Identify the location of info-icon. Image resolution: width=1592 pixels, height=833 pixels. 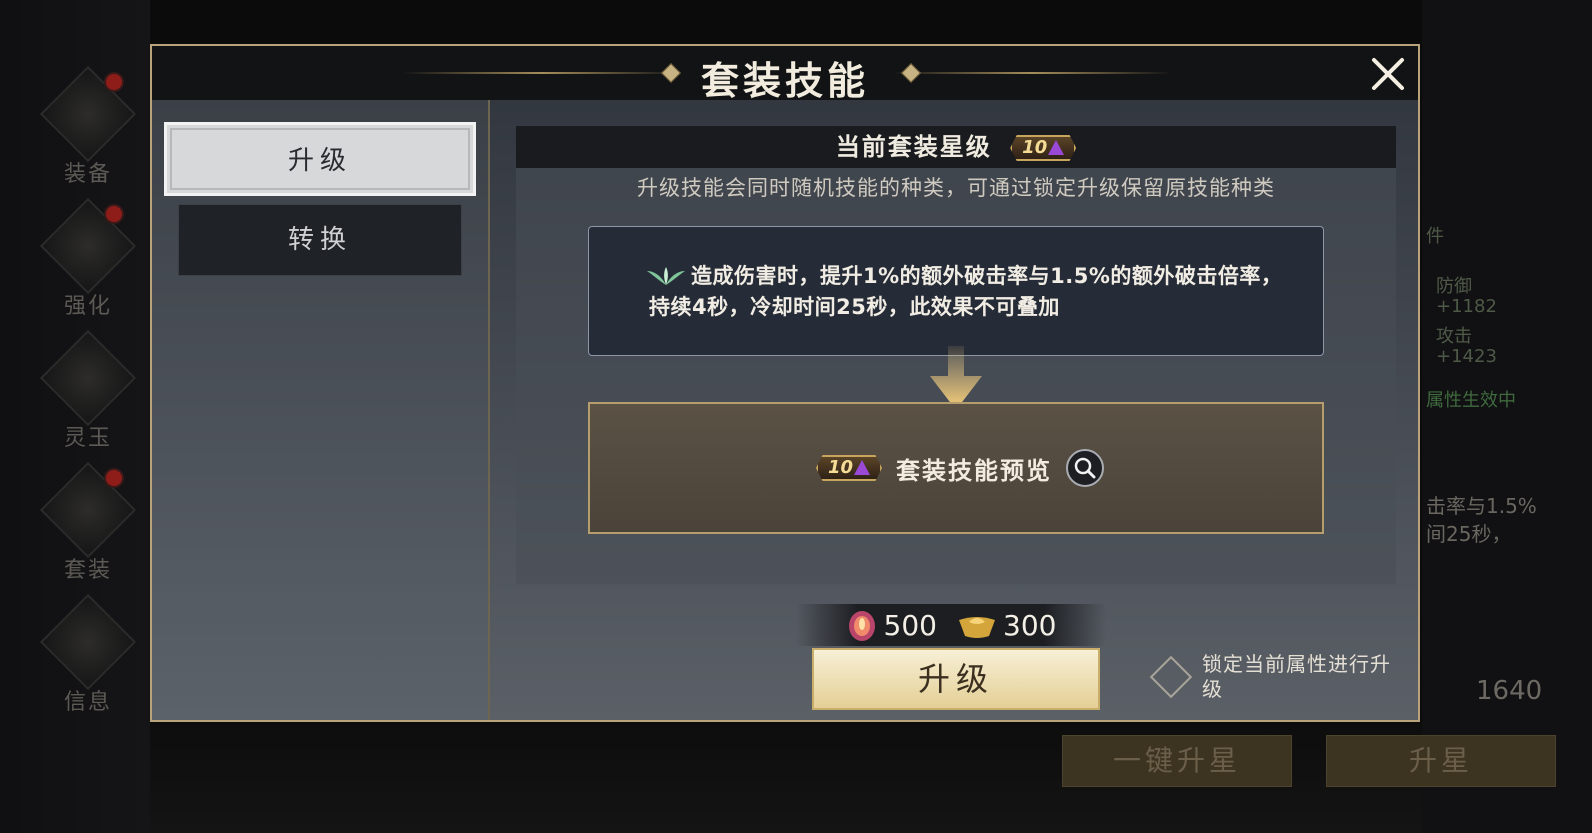
(88, 642).